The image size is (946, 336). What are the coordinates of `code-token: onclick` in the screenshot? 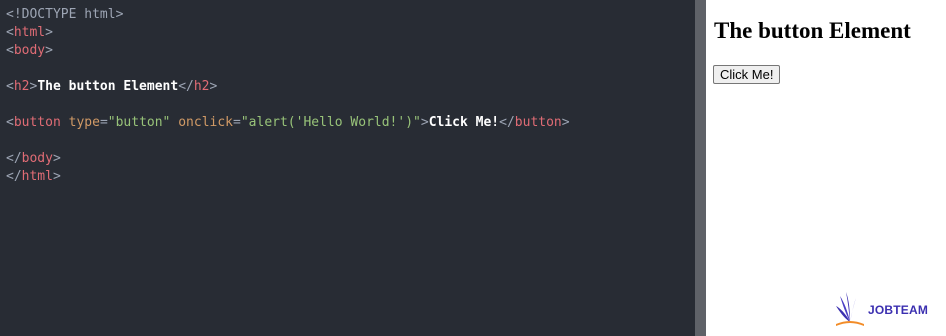 It's located at (202, 122).